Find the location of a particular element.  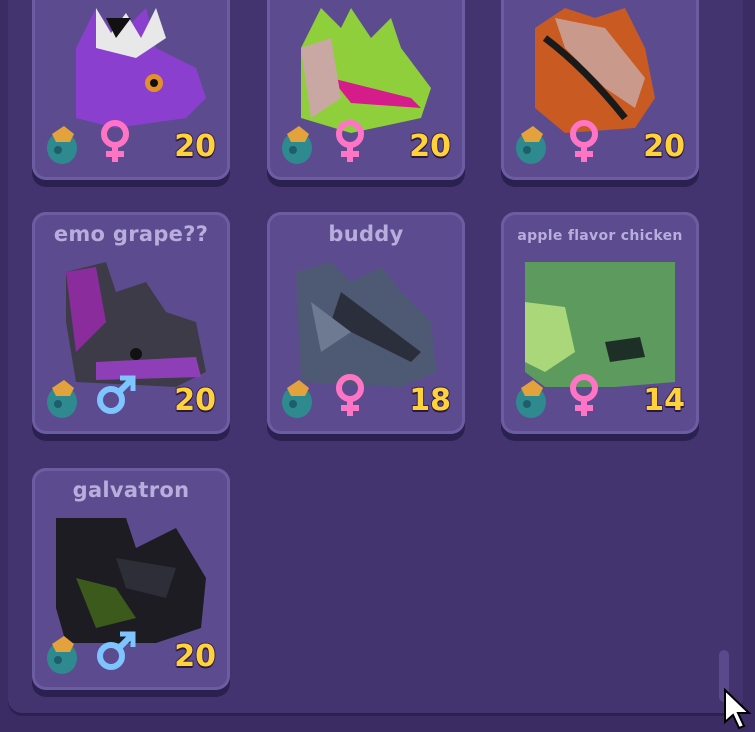

pet-card: apple flavor chicken 14 is located at coordinates (600, 323).